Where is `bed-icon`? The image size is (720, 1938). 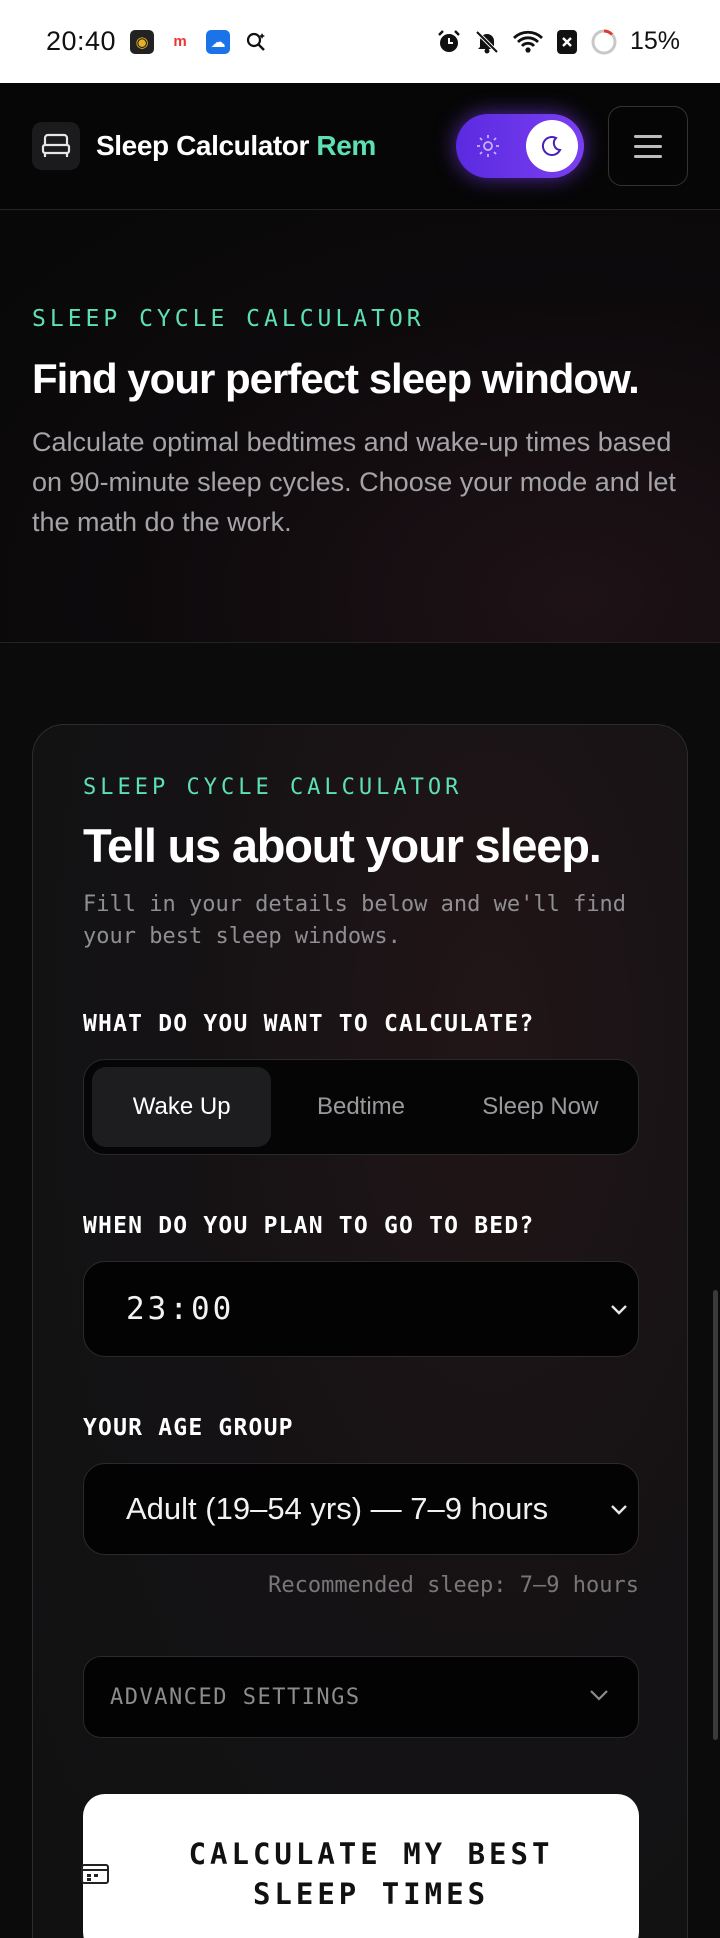 bed-icon is located at coordinates (56, 146).